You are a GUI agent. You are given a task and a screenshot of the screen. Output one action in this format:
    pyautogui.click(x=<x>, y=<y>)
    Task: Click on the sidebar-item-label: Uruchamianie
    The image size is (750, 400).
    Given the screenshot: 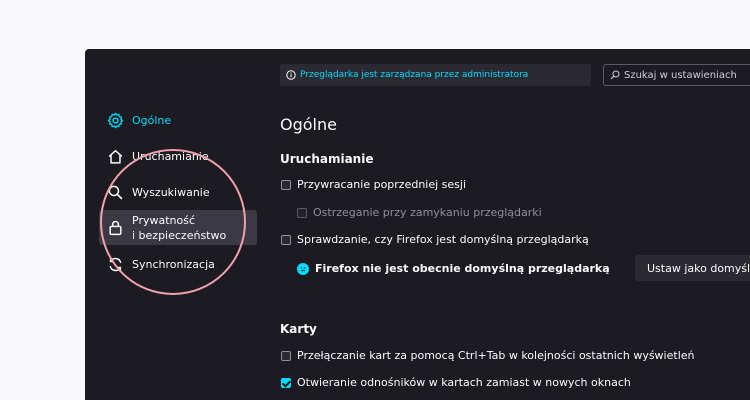 What is the action you would take?
    pyautogui.click(x=170, y=156)
    